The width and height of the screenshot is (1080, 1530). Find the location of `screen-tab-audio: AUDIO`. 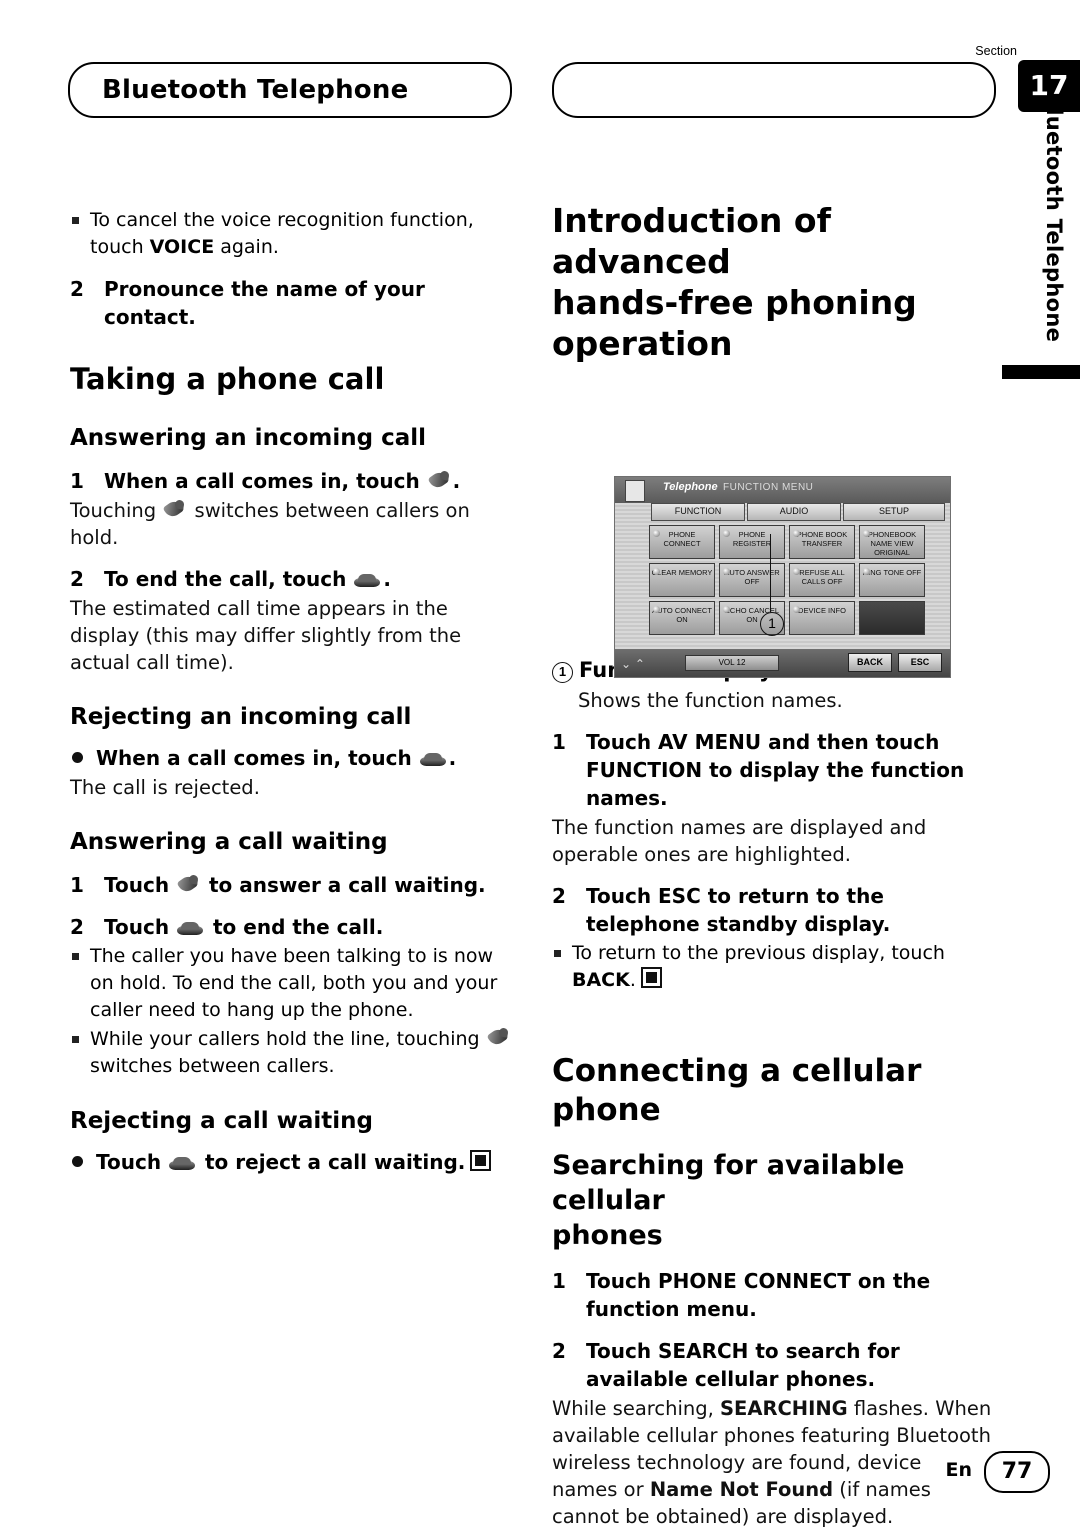

screen-tab-audio: AUDIO is located at coordinates (794, 512).